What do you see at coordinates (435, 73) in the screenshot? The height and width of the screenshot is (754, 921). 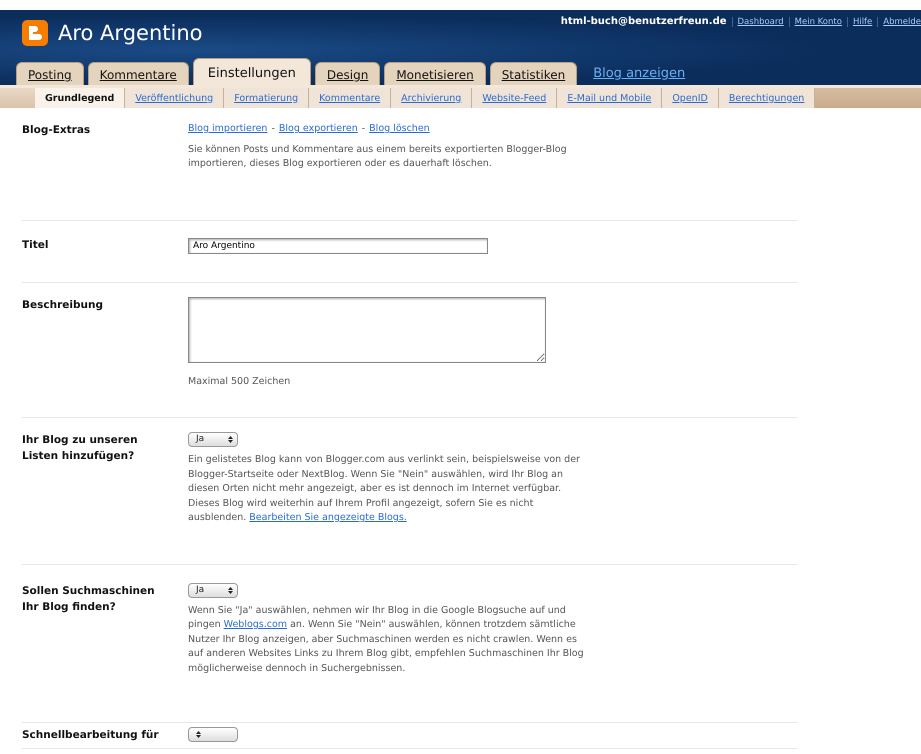 I see `nav-tab: Monetisieren` at bounding box center [435, 73].